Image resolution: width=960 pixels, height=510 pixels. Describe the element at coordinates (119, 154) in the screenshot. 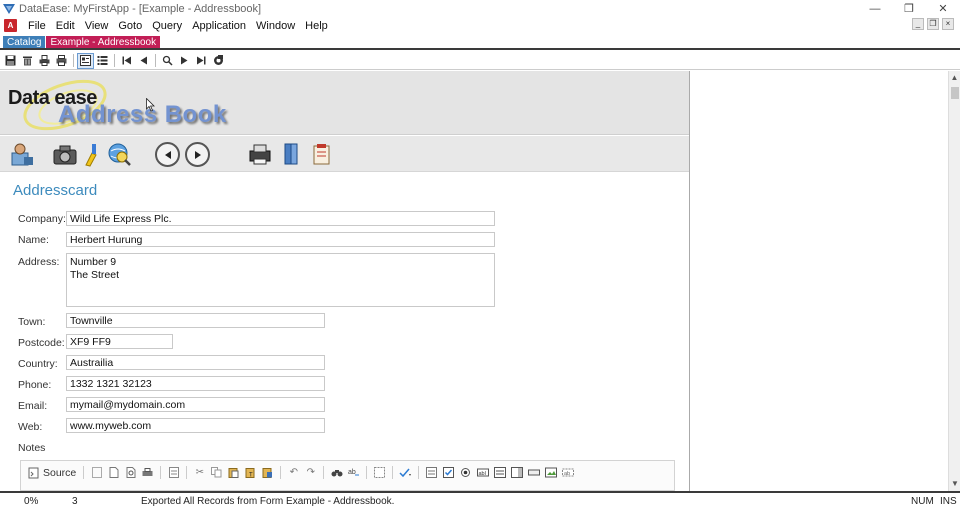

I see `search-web-icon` at that location.